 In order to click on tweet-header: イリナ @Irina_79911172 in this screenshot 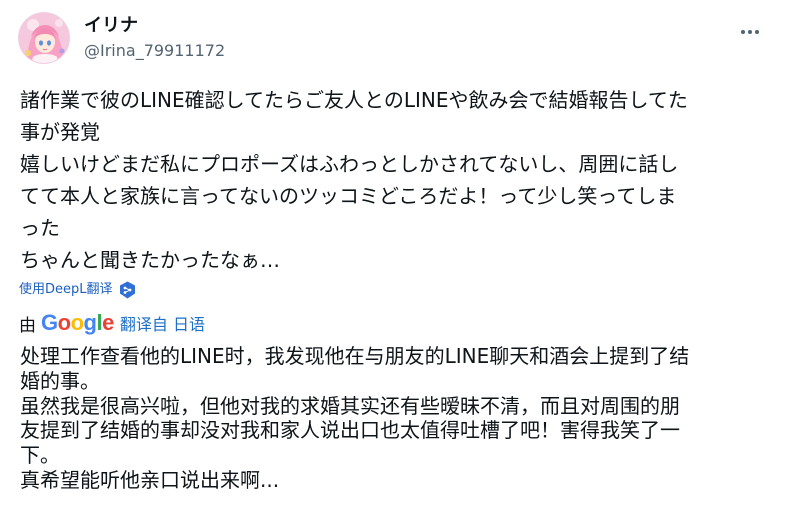, I will do `click(394, 39)`.